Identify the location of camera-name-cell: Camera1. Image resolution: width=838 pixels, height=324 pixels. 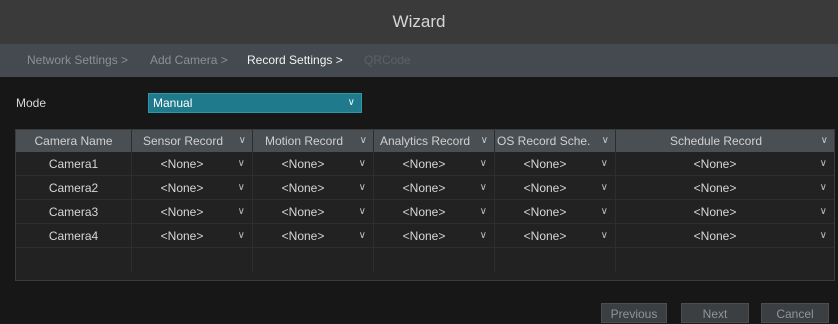
(74, 164).